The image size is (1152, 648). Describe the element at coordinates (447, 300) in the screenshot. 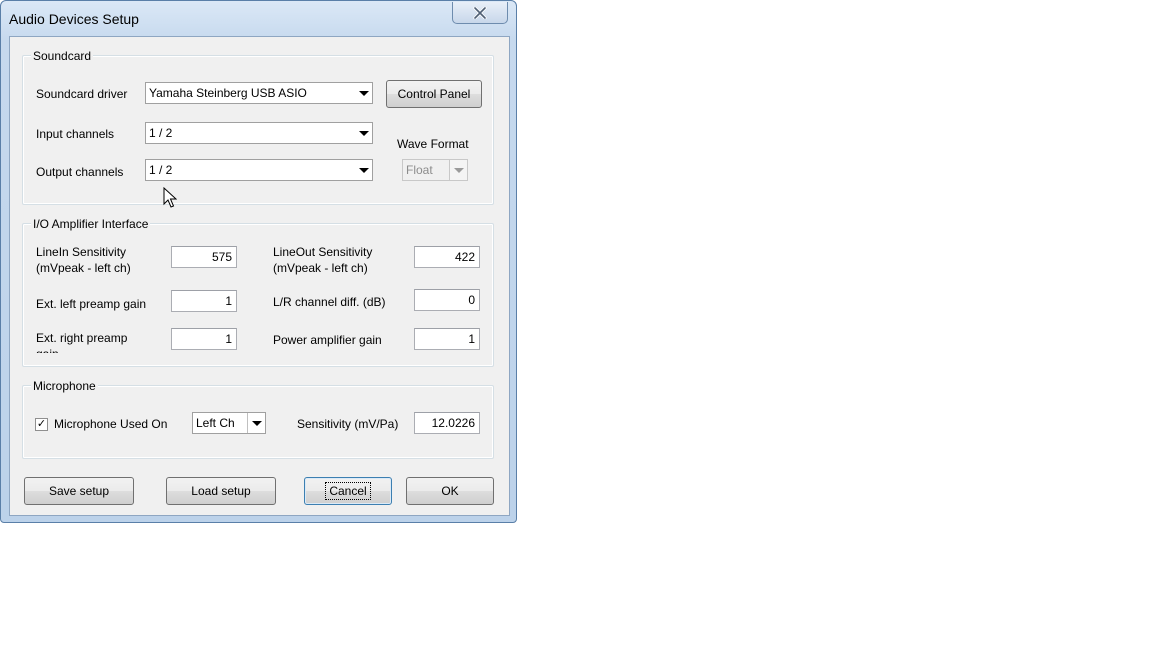

I see `lr-channel-diff-input: 0` at that location.